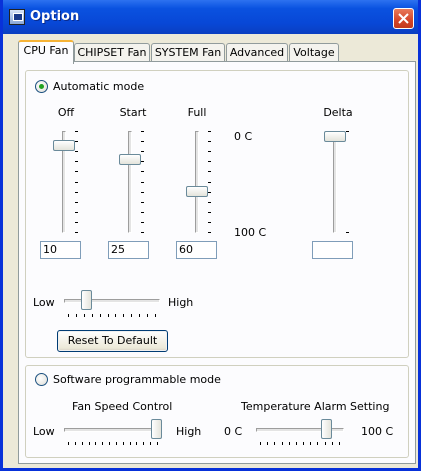 This screenshot has width=421, height=471. Describe the element at coordinates (130, 182) in the screenshot. I see `start-slider-track` at that location.